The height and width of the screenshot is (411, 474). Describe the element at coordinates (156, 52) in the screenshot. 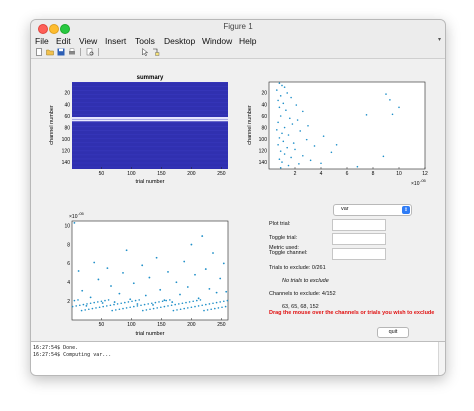

I see `data-cursor-icon` at that location.